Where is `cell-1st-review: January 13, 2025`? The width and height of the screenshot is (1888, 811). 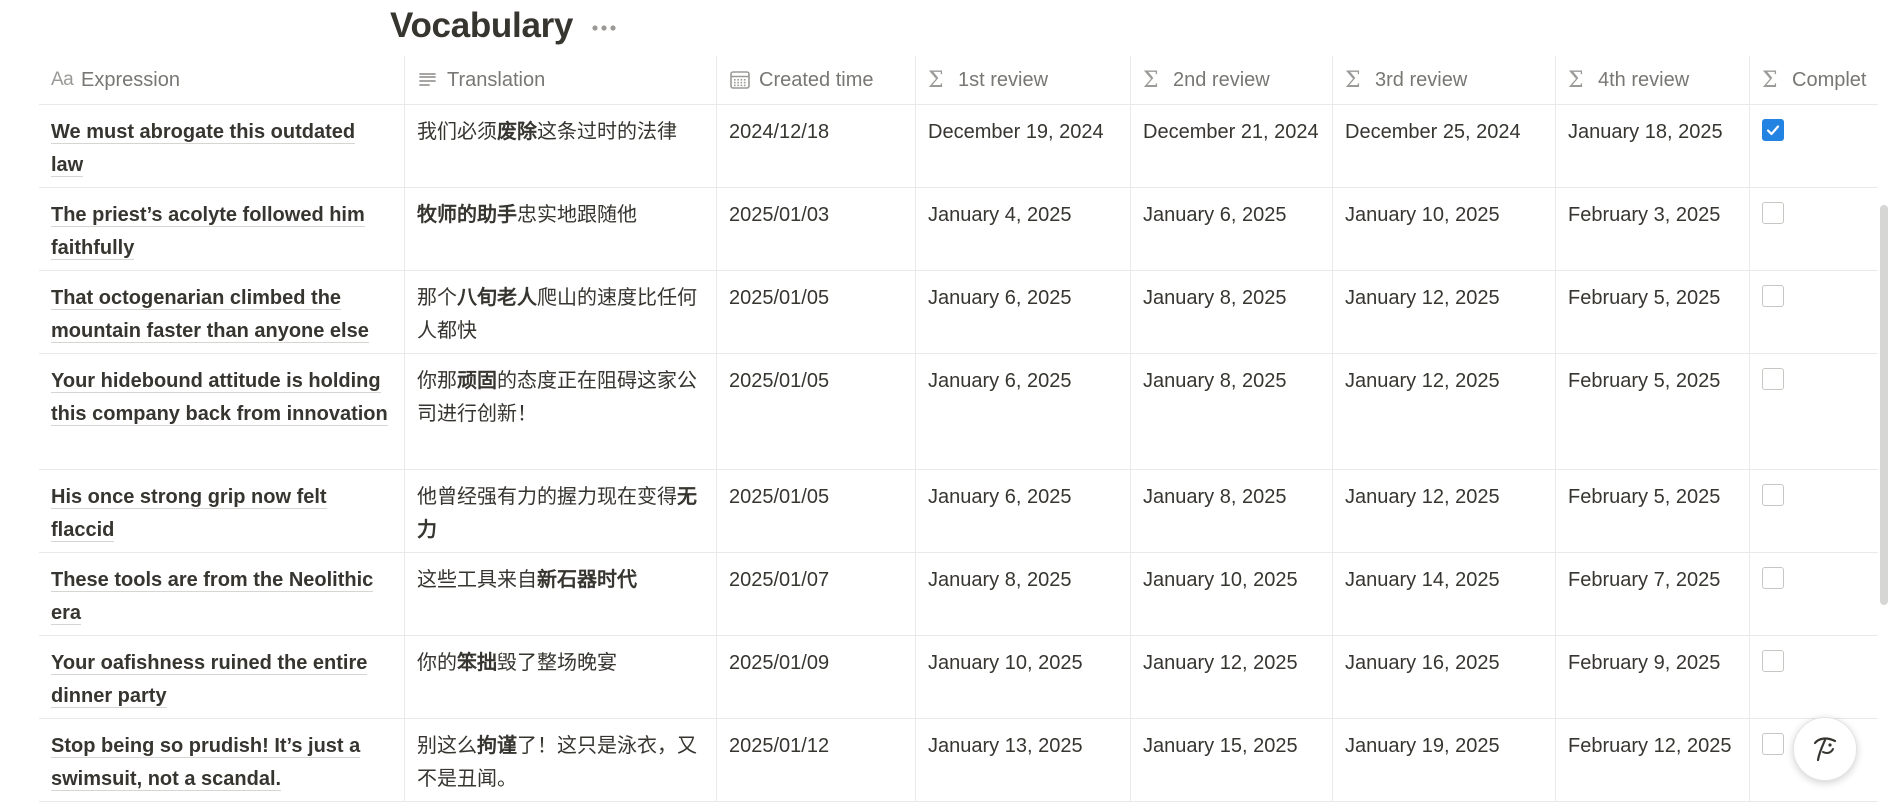
cell-1st-review: January 13, 2025 is located at coordinates (1023, 760).